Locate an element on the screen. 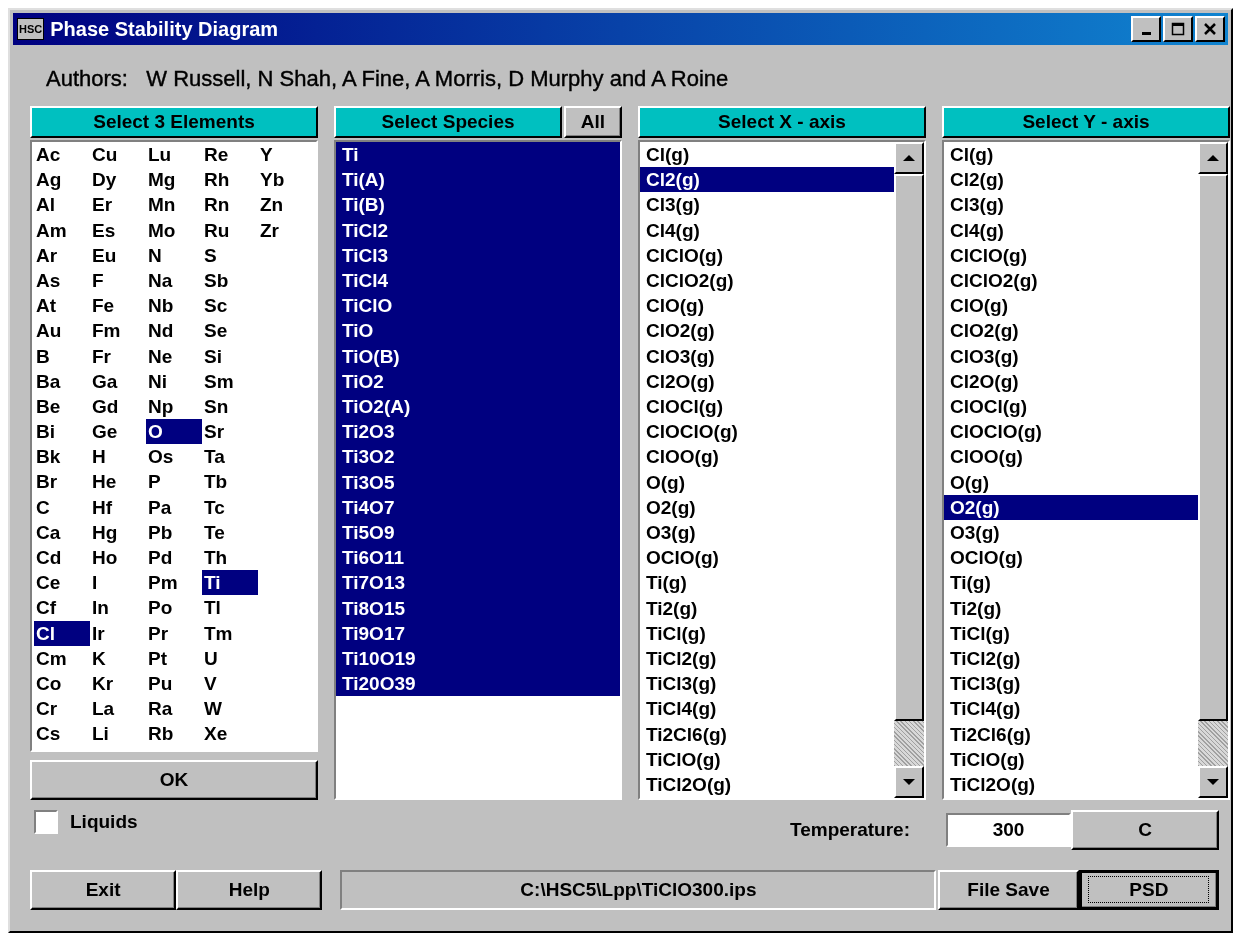 This screenshot has height=940, width=1241. element-item: I is located at coordinates (118, 583).